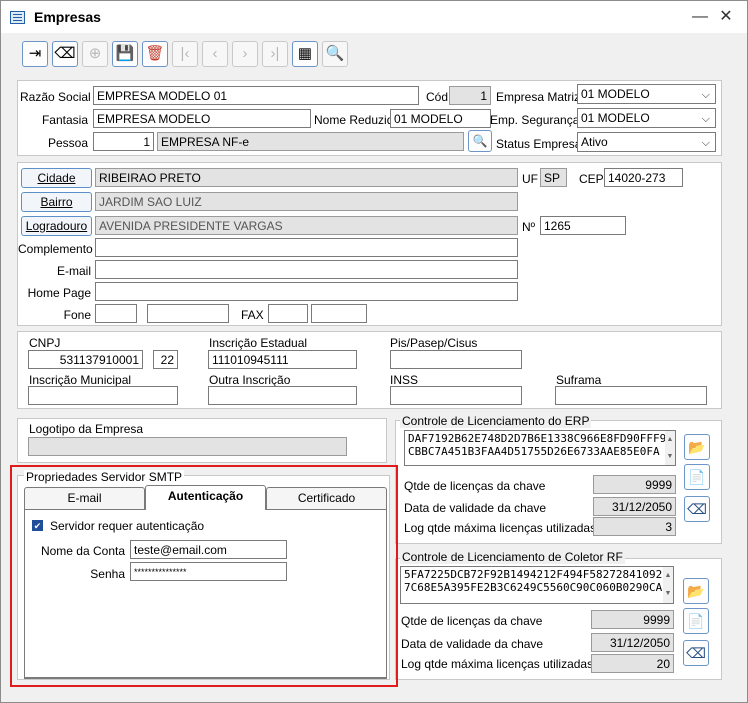  What do you see at coordinates (59, 293) in the screenshot?
I see `homepage-label: Home Page` at bounding box center [59, 293].